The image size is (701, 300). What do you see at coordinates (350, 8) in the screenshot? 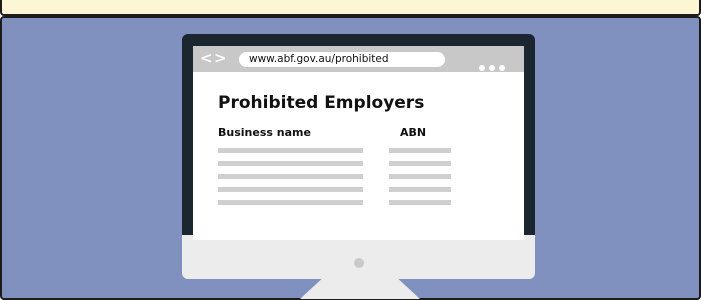
I see `top-band` at bounding box center [350, 8].